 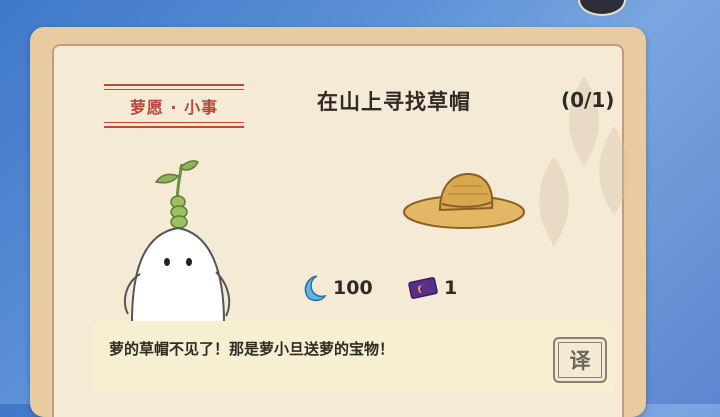 I want to click on reward-moon-crystal: 100, so click(x=336, y=288).